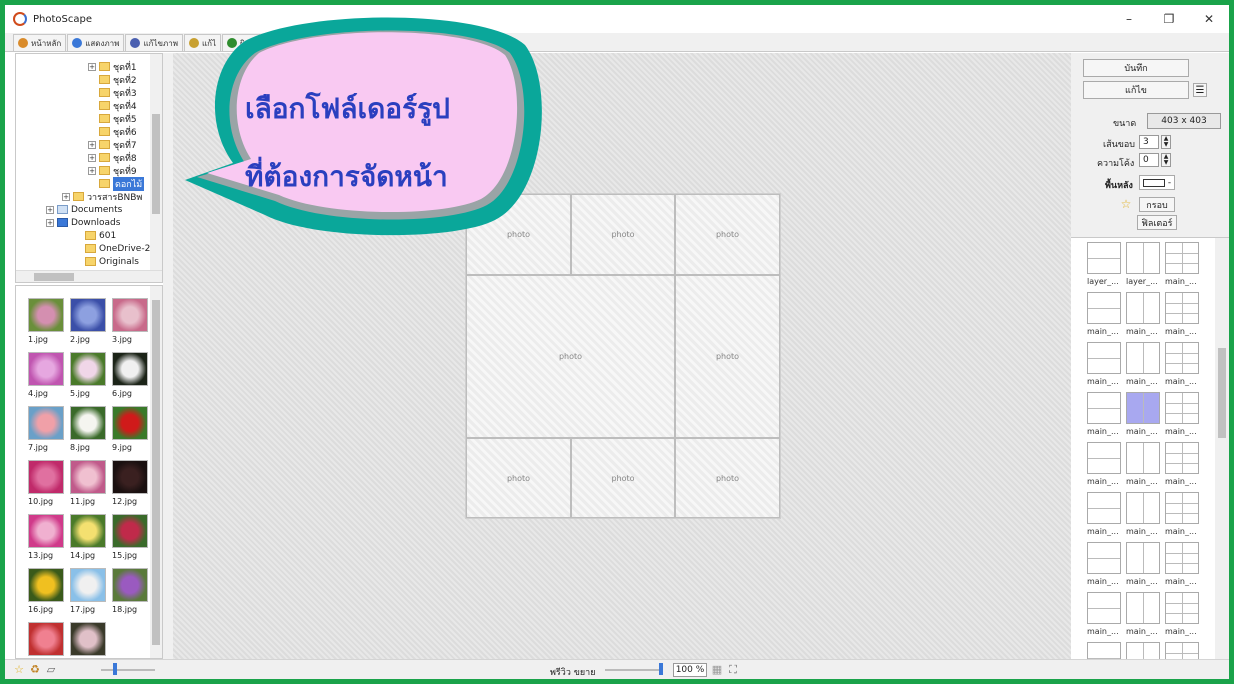  Describe the element at coordinates (116, 183) in the screenshot. I see `tree-item: ดอกไม้` at that location.